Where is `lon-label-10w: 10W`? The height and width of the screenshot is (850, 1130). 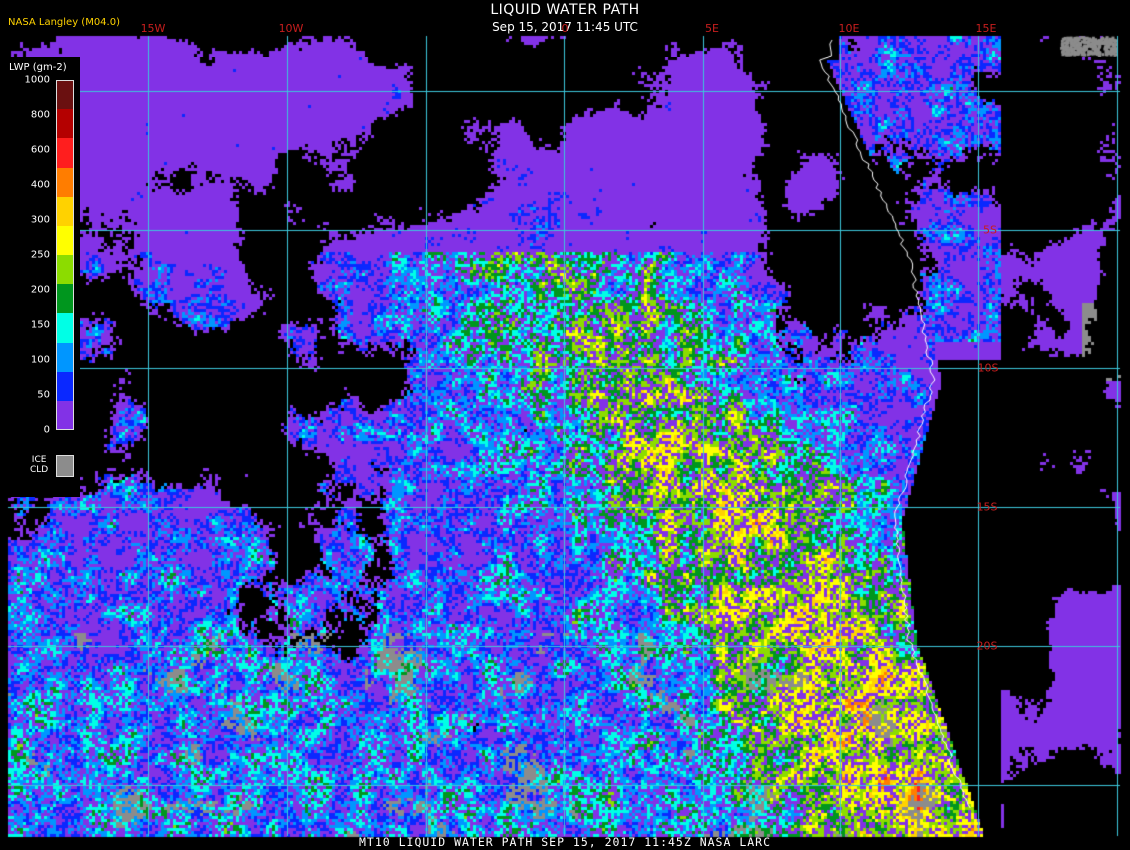
lon-label-10w: 10W is located at coordinates (291, 28).